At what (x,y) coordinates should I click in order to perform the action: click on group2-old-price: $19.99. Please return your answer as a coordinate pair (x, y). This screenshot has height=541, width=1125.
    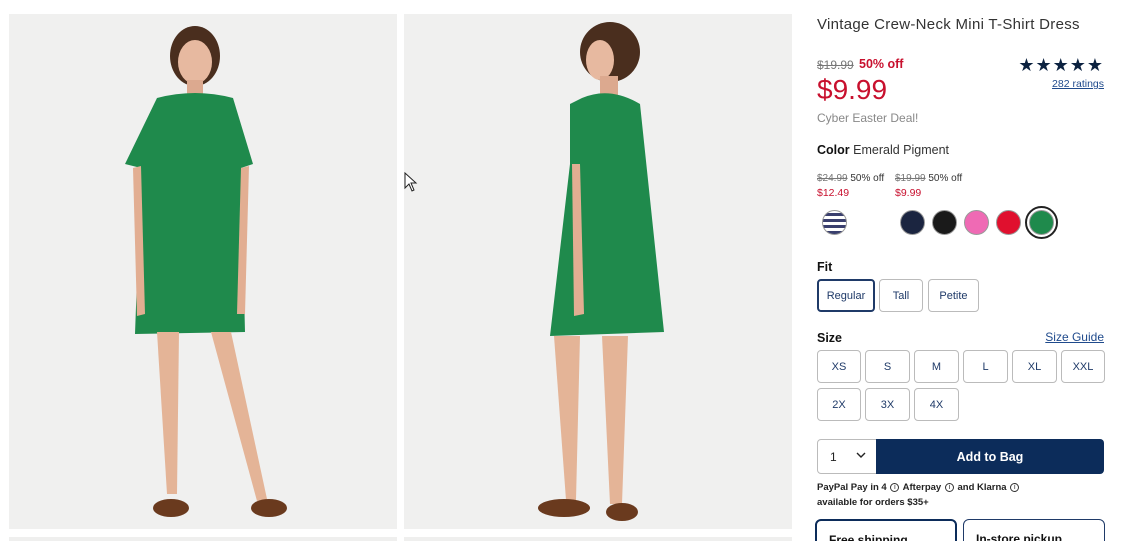
    Looking at the image, I should click on (910, 178).